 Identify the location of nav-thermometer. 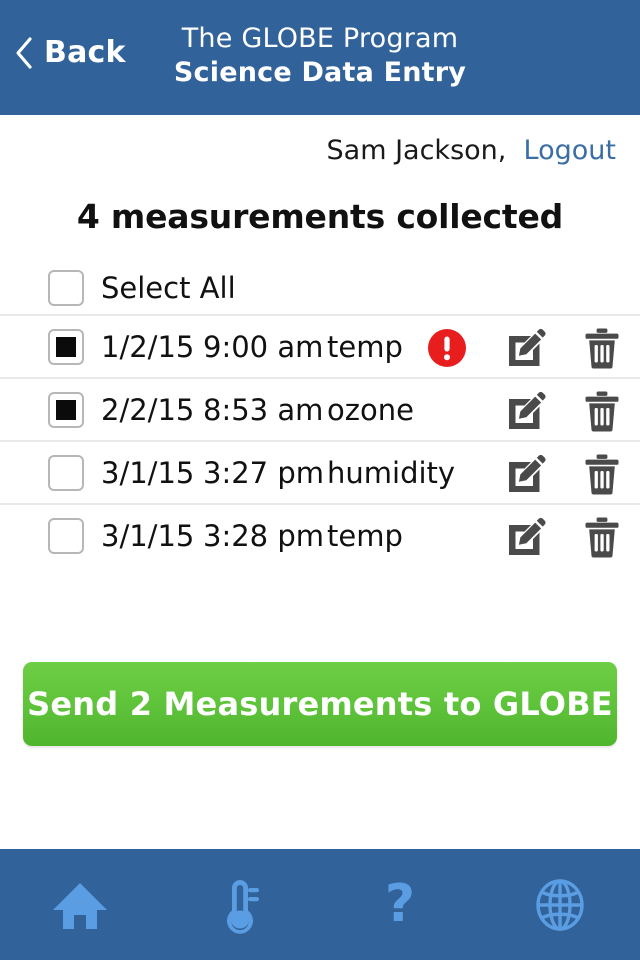
(240, 904).